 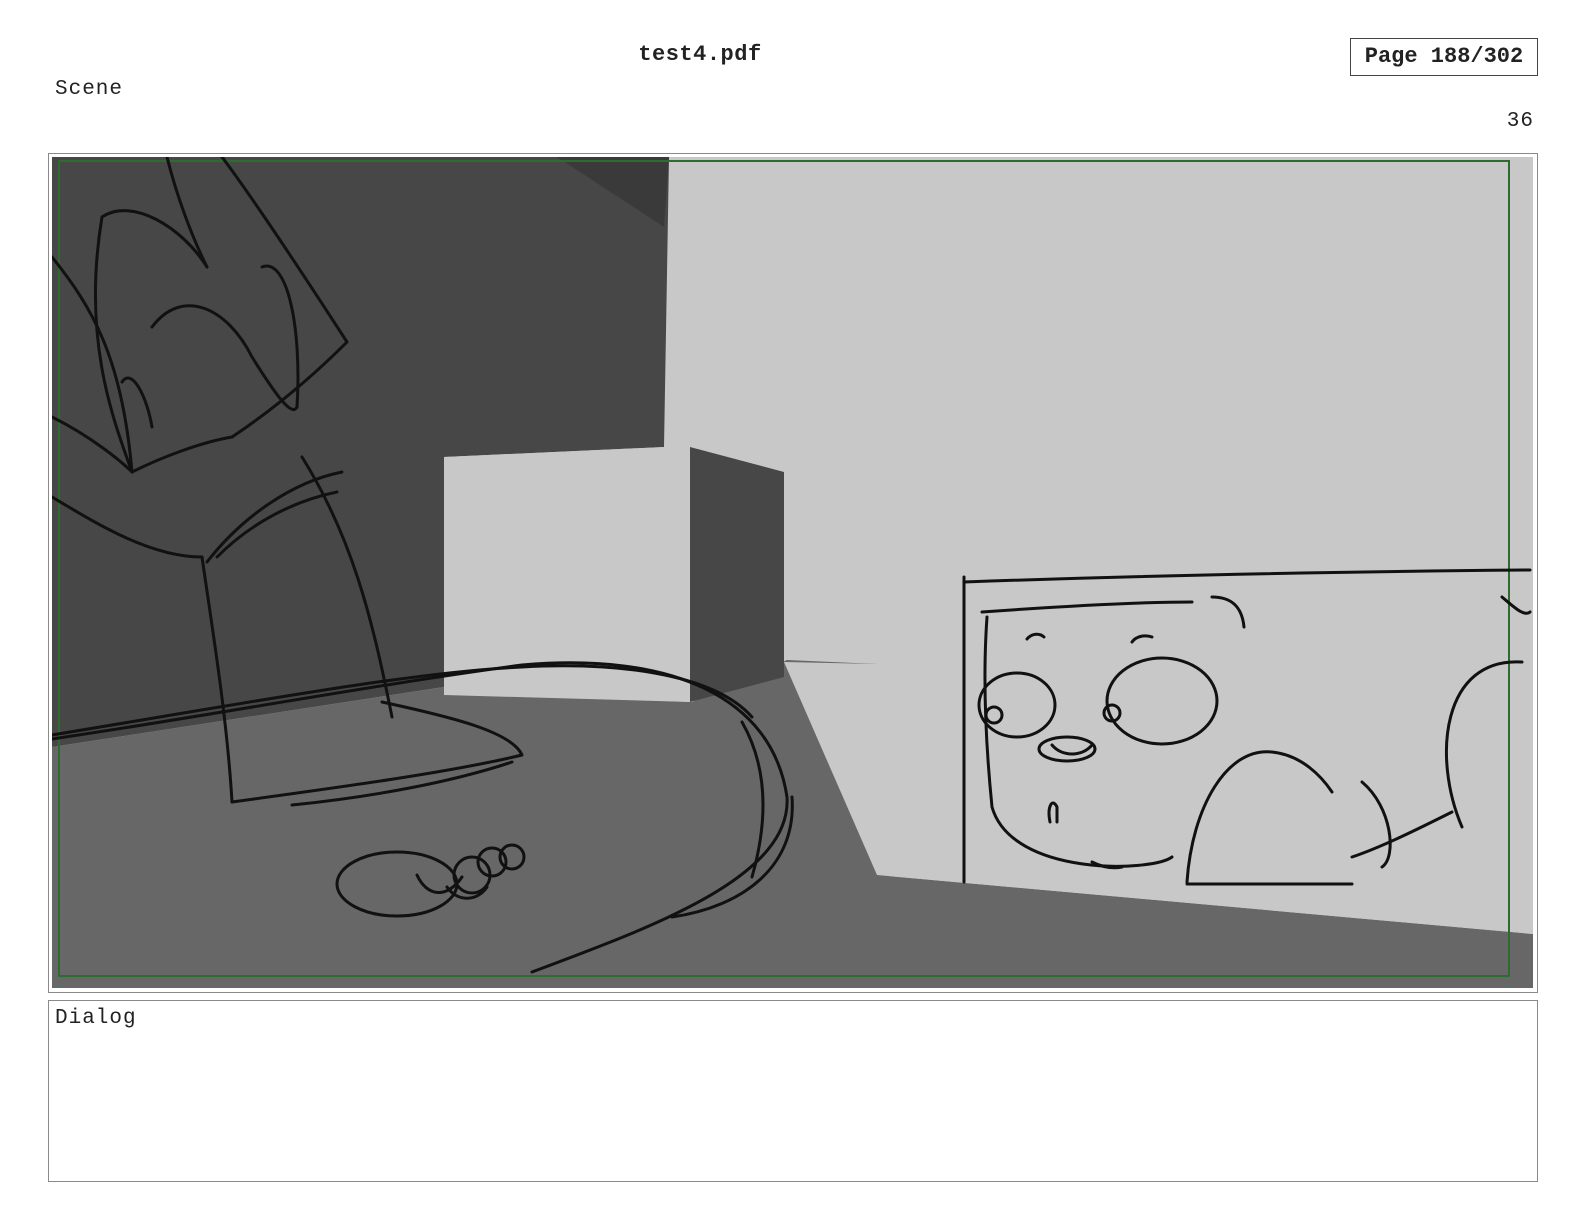 I want to click on dialog-label: Dialog, so click(x=96, y=1018).